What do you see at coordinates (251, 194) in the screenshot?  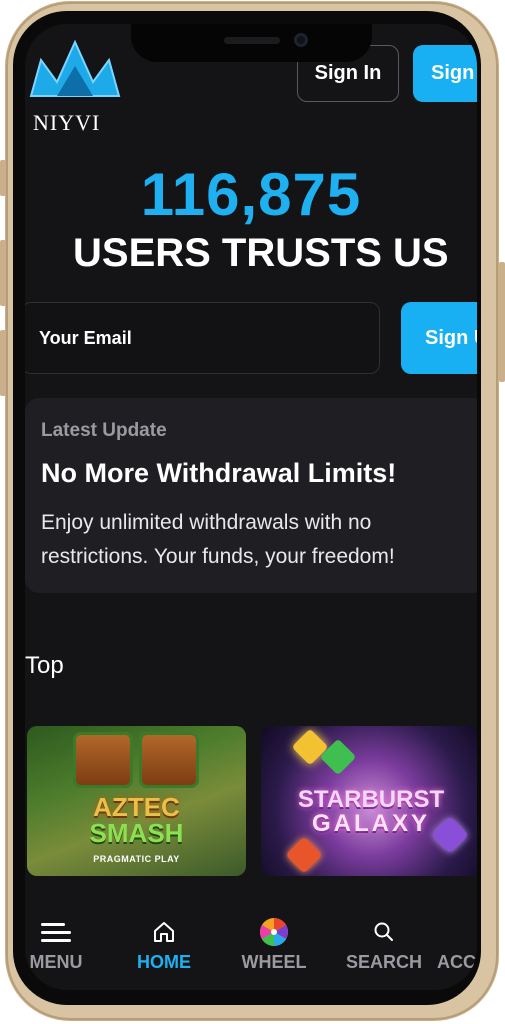 I see `user-count: 116,875` at bounding box center [251, 194].